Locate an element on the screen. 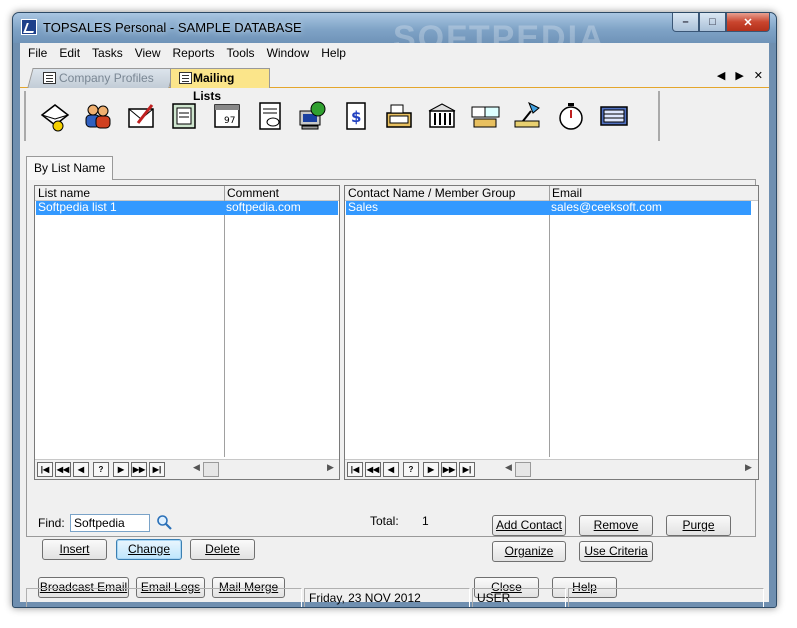 The height and width of the screenshot is (628, 797). cell-list-name: Softpedia list 1 is located at coordinates (77, 207).